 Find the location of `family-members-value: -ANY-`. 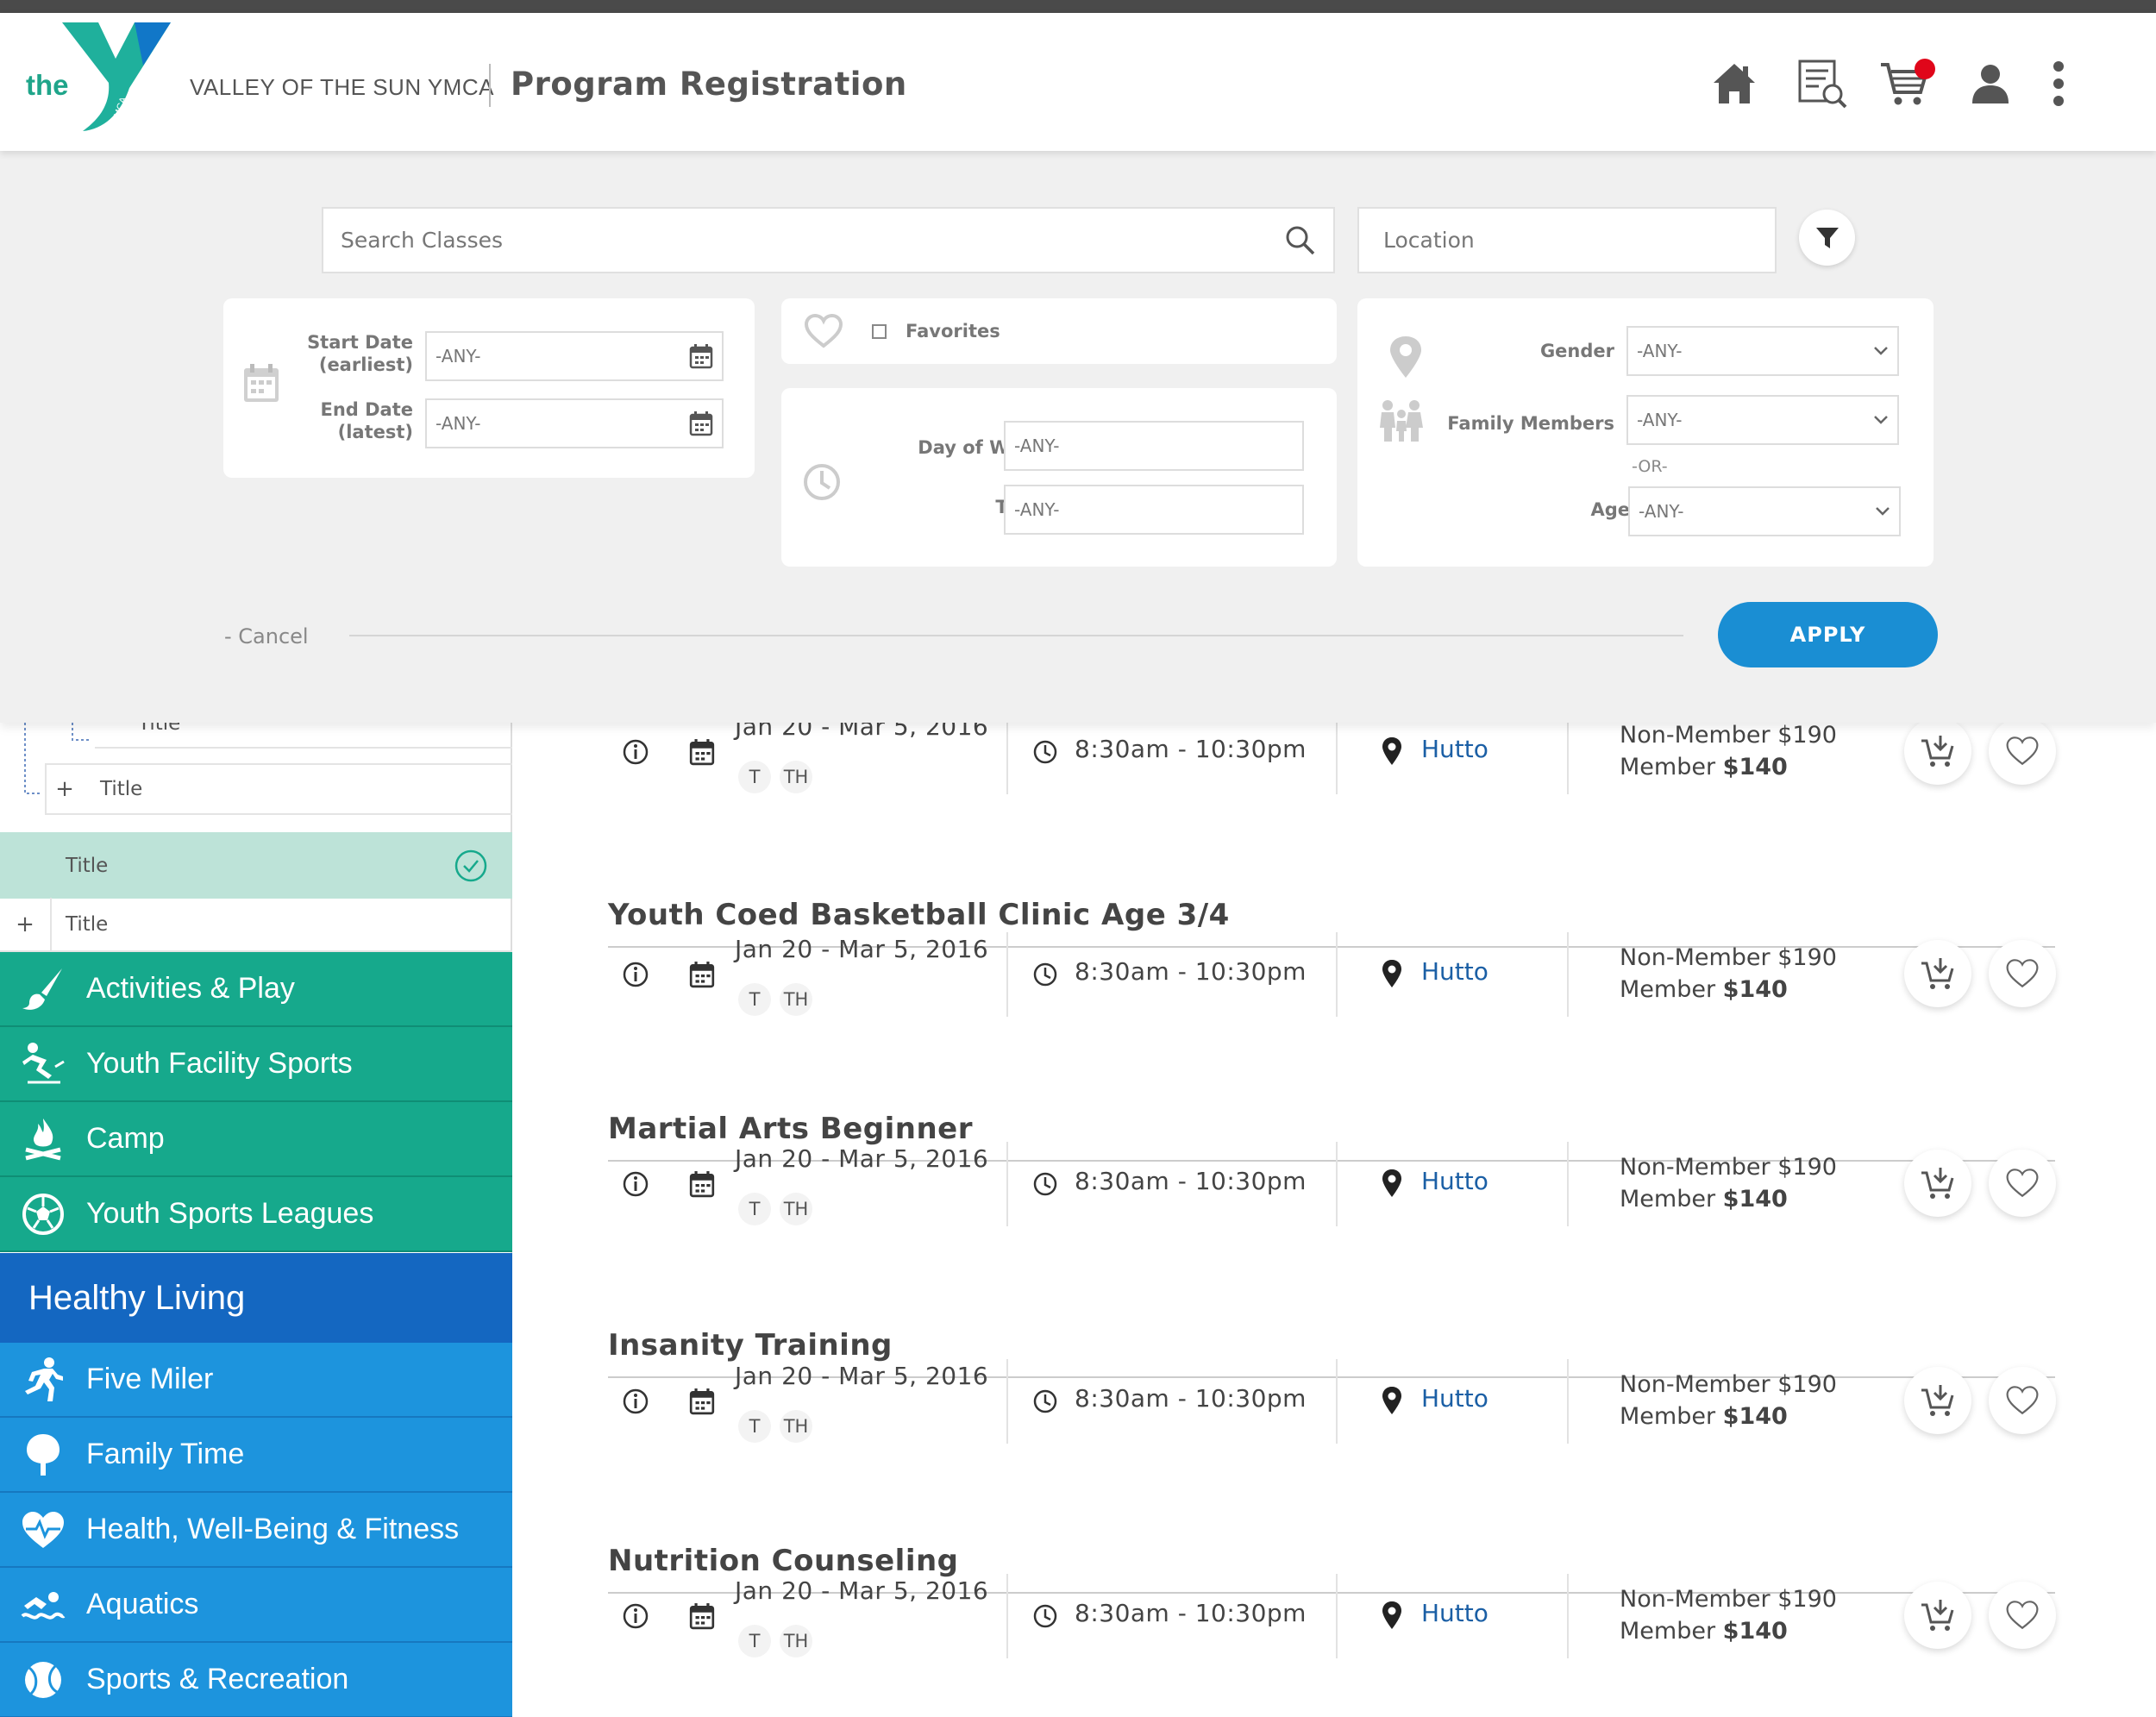

family-members-value: -ANY- is located at coordinates (1660, 420).